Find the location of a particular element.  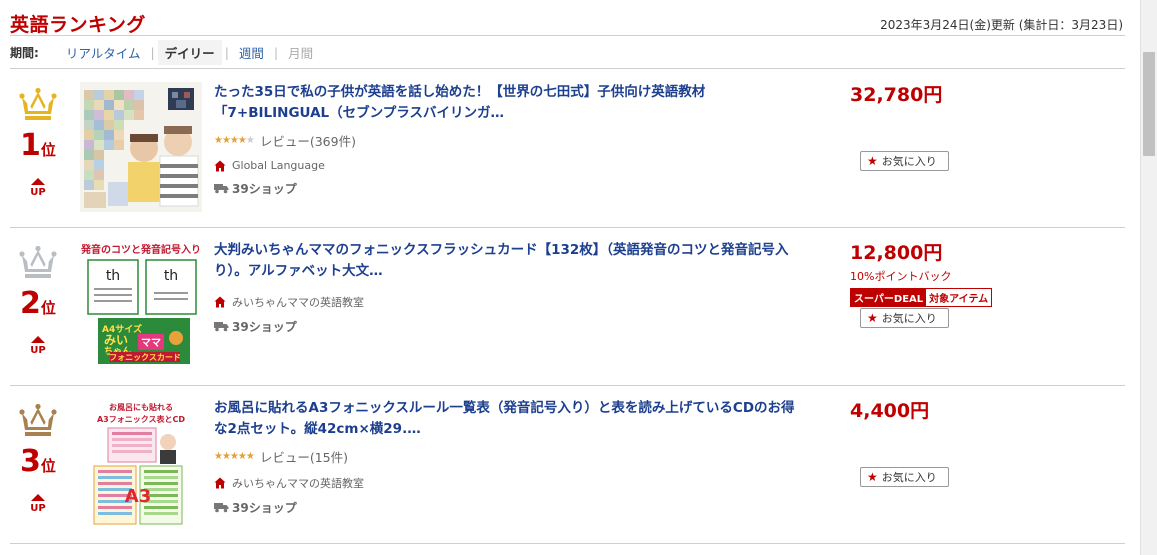

period-selector: 期間: リアルタイム | デイリー | 週間 | 月間 is located at coordinates (567, 53).